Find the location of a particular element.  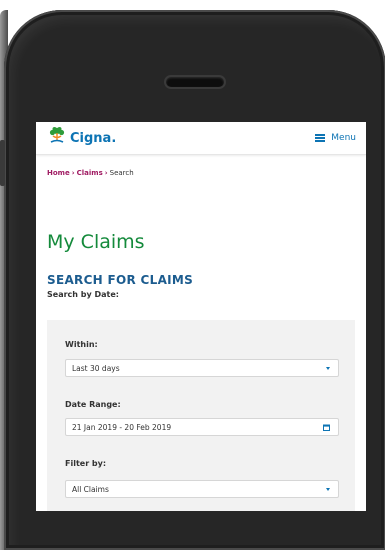

breadcrumb: Home › Claims › Search is located at coordinates (206, 173).